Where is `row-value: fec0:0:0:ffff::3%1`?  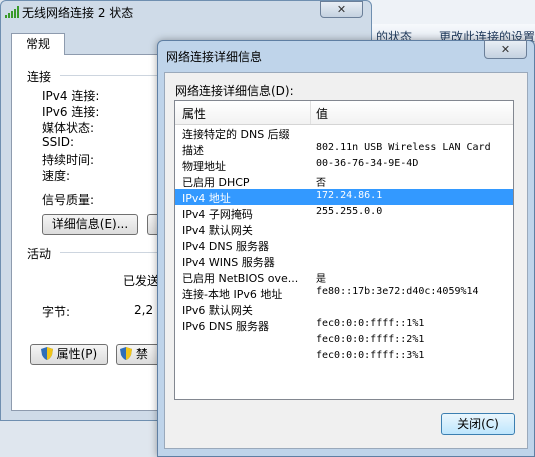 row-value: fec0:0:0:ffff::3%1 is located at coordinates (370, 355).